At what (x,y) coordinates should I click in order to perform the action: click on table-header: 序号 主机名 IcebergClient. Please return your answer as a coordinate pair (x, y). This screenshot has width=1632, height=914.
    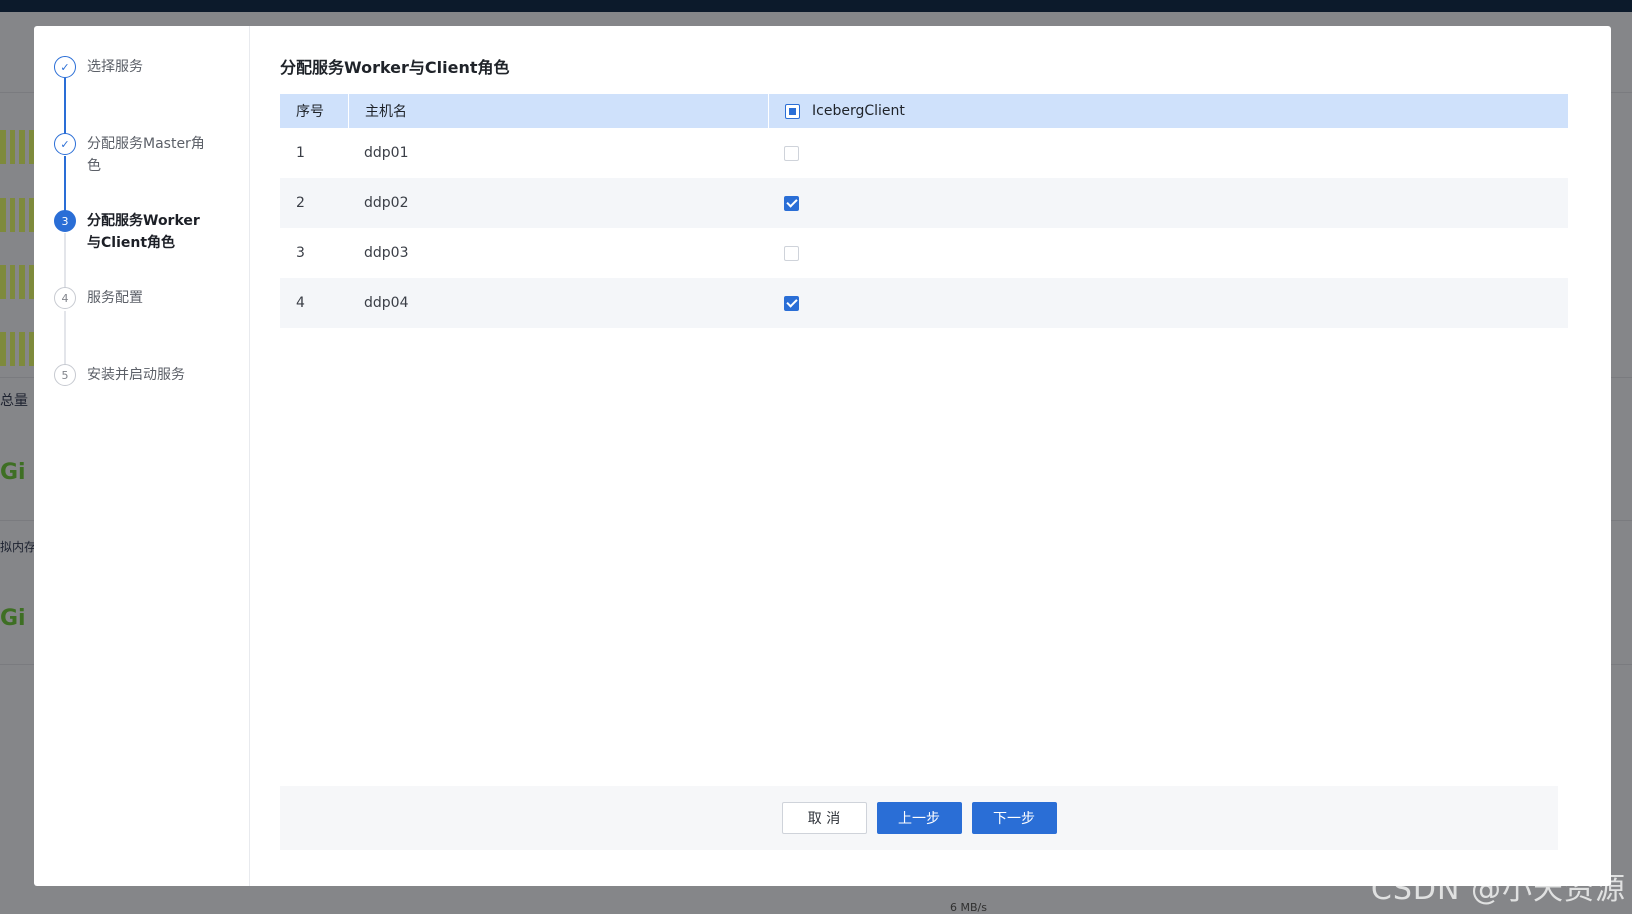
    Looking at the image, I should click on (924, 111).